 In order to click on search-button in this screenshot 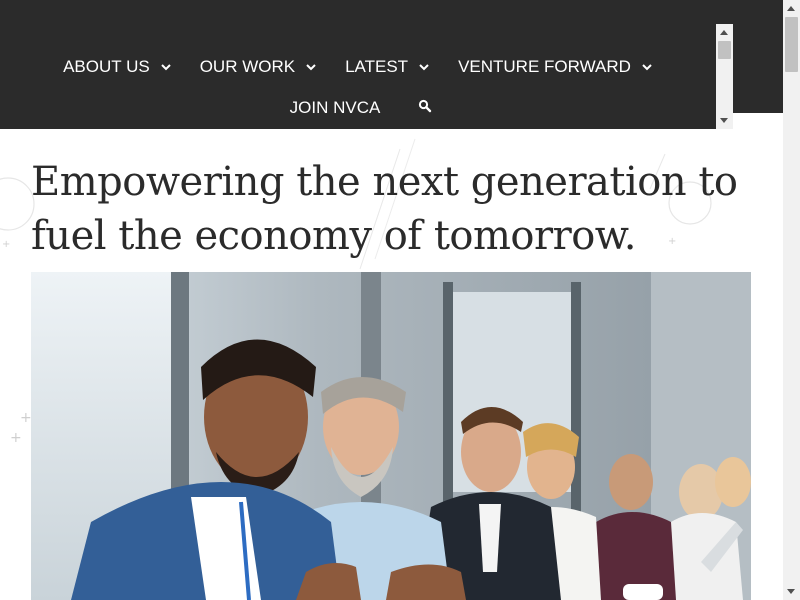, I will do `click(425, 108)`.